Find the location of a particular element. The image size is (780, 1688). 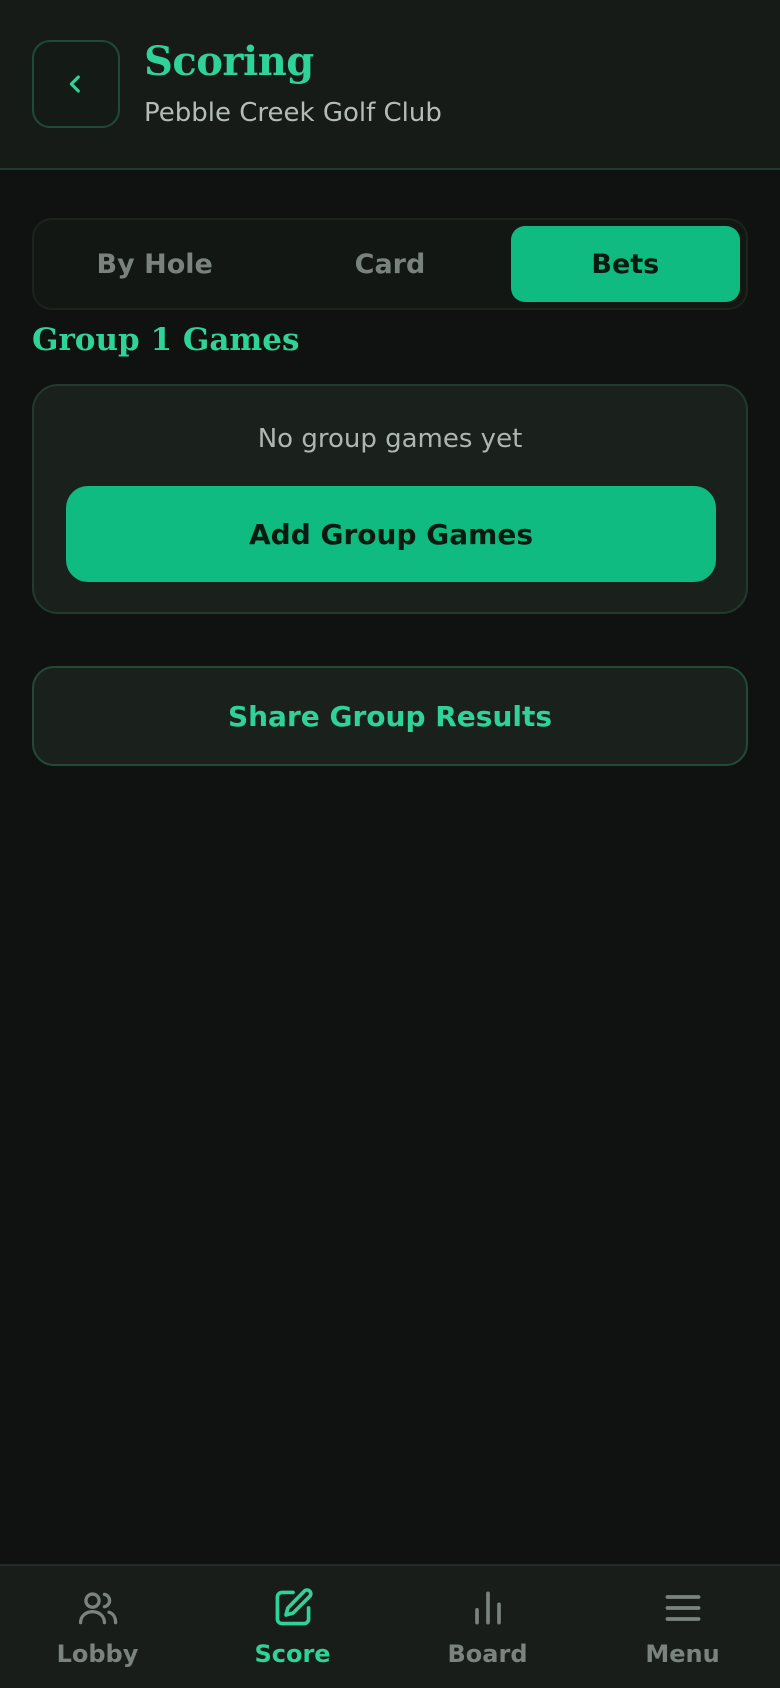

chevron-left-icon is located at coordinates (74, 84).